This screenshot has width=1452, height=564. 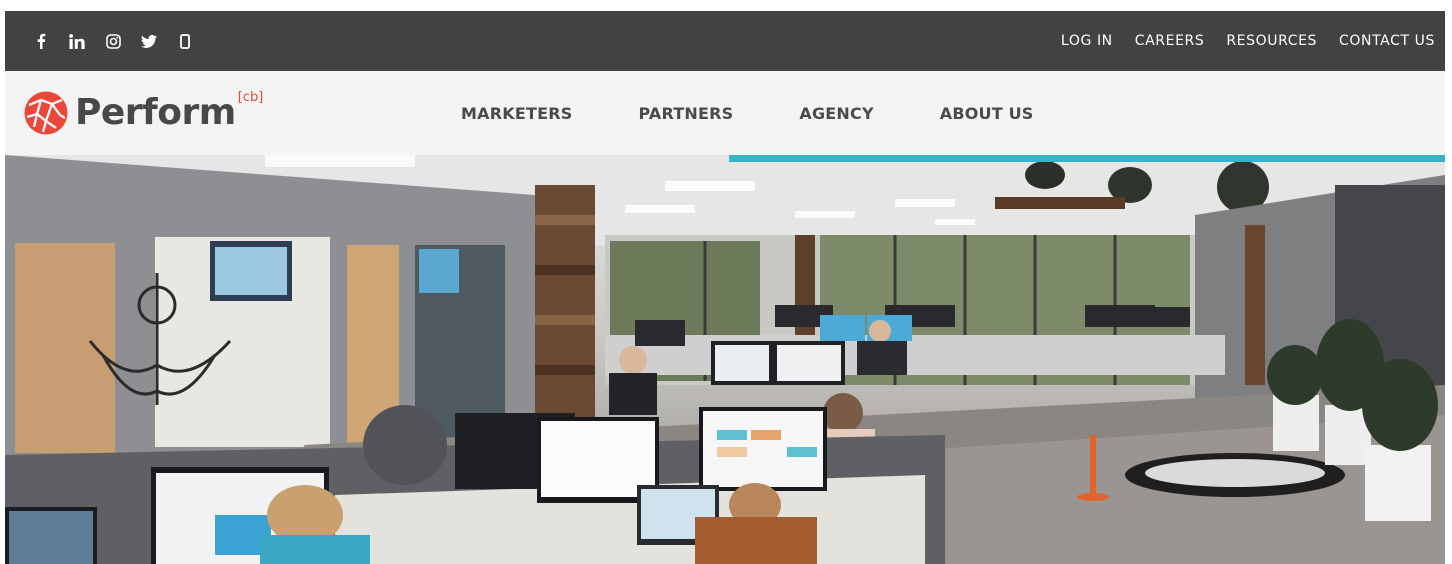 I want to click on nav-agency: AGENCY, so click(x=836, y=113).